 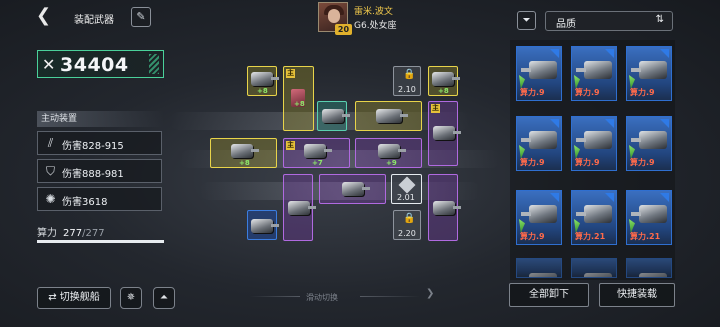 What do you see at coordinates (343, 29) in the screenshot?
I see `player-level-badge: 20` at bounding box center [343, 29].